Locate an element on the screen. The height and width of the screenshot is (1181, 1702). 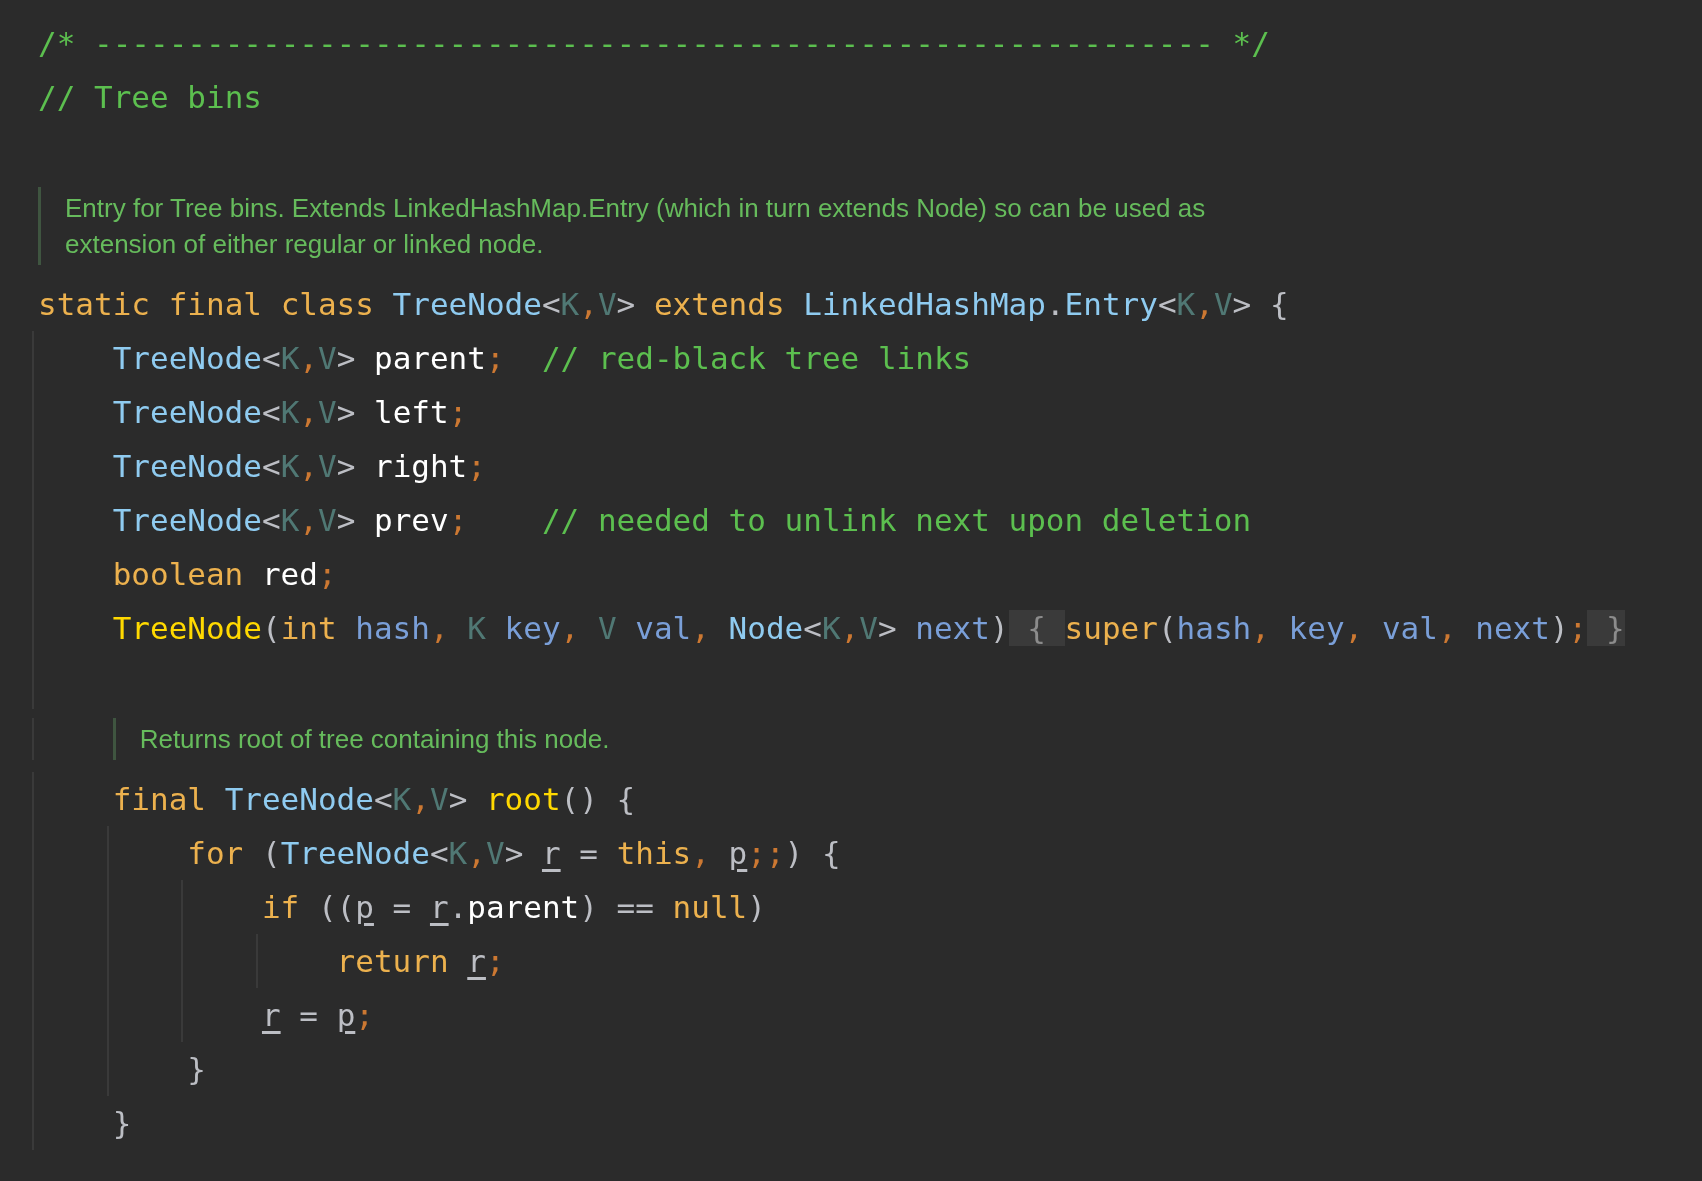
code-line: TreeNode<K,V> right; is located at coordinates (299, 466).